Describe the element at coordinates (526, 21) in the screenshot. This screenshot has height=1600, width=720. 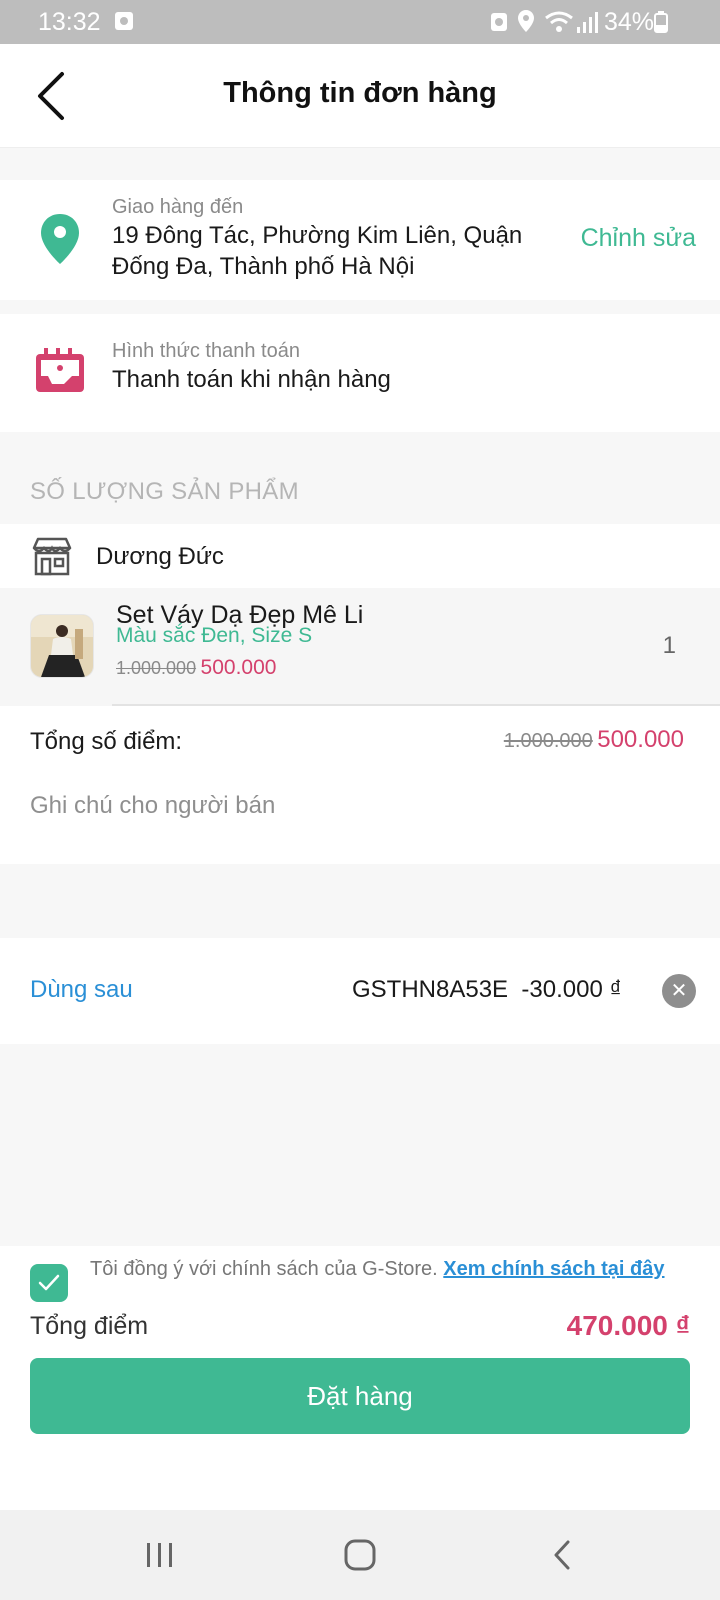
I see `location-icon` at that location.